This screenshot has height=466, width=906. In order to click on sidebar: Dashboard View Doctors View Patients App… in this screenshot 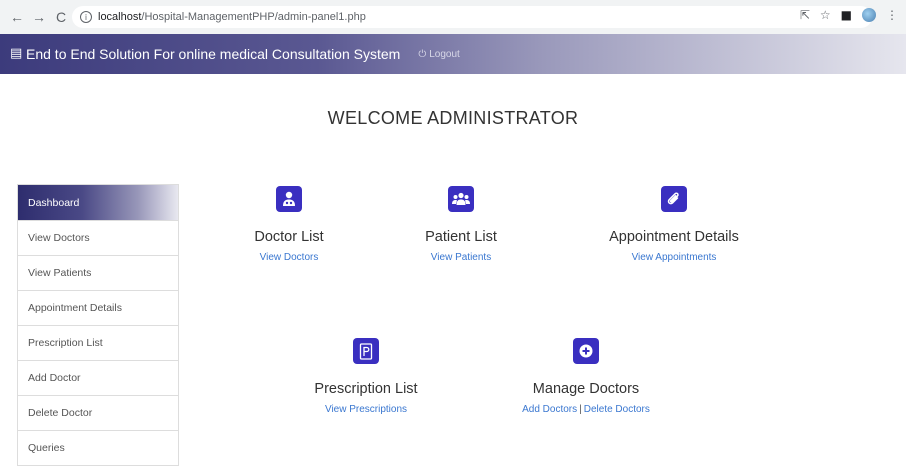, I will do `click(98, 325)`.